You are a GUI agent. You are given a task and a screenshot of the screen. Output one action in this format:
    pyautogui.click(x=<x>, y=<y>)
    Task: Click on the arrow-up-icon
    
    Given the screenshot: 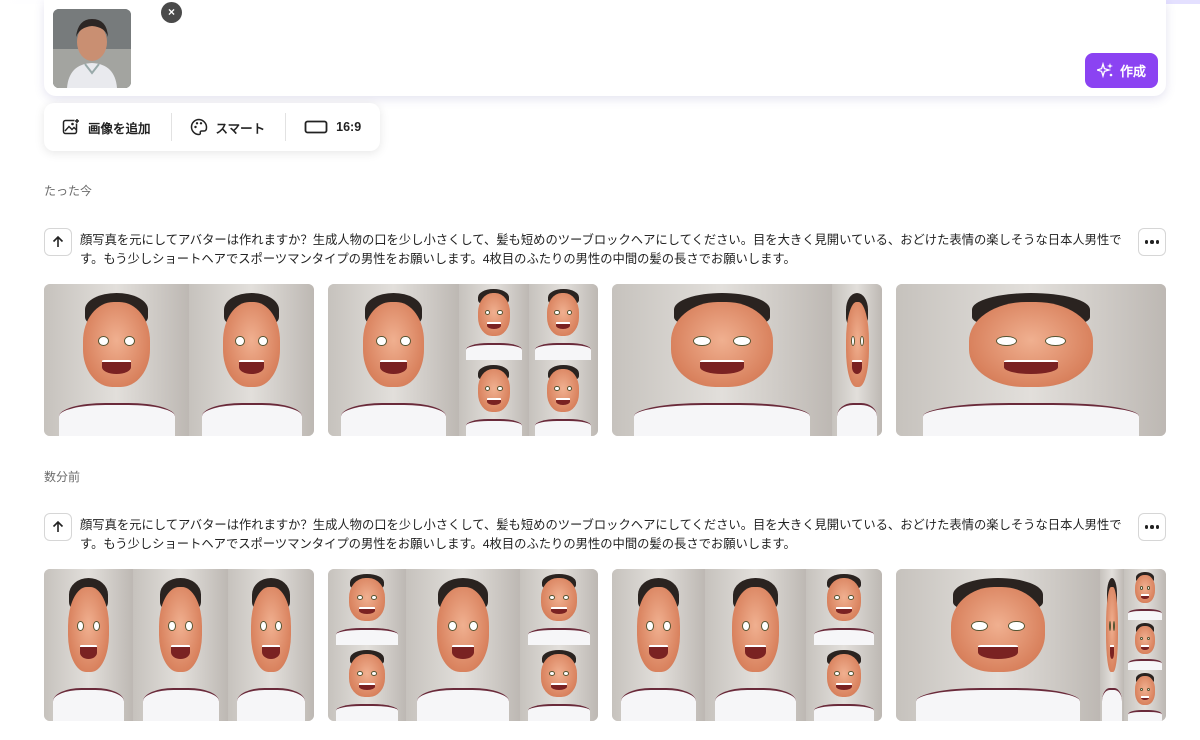 What is the action you would take?
    pyautogui.click(x=58, y=526)
    